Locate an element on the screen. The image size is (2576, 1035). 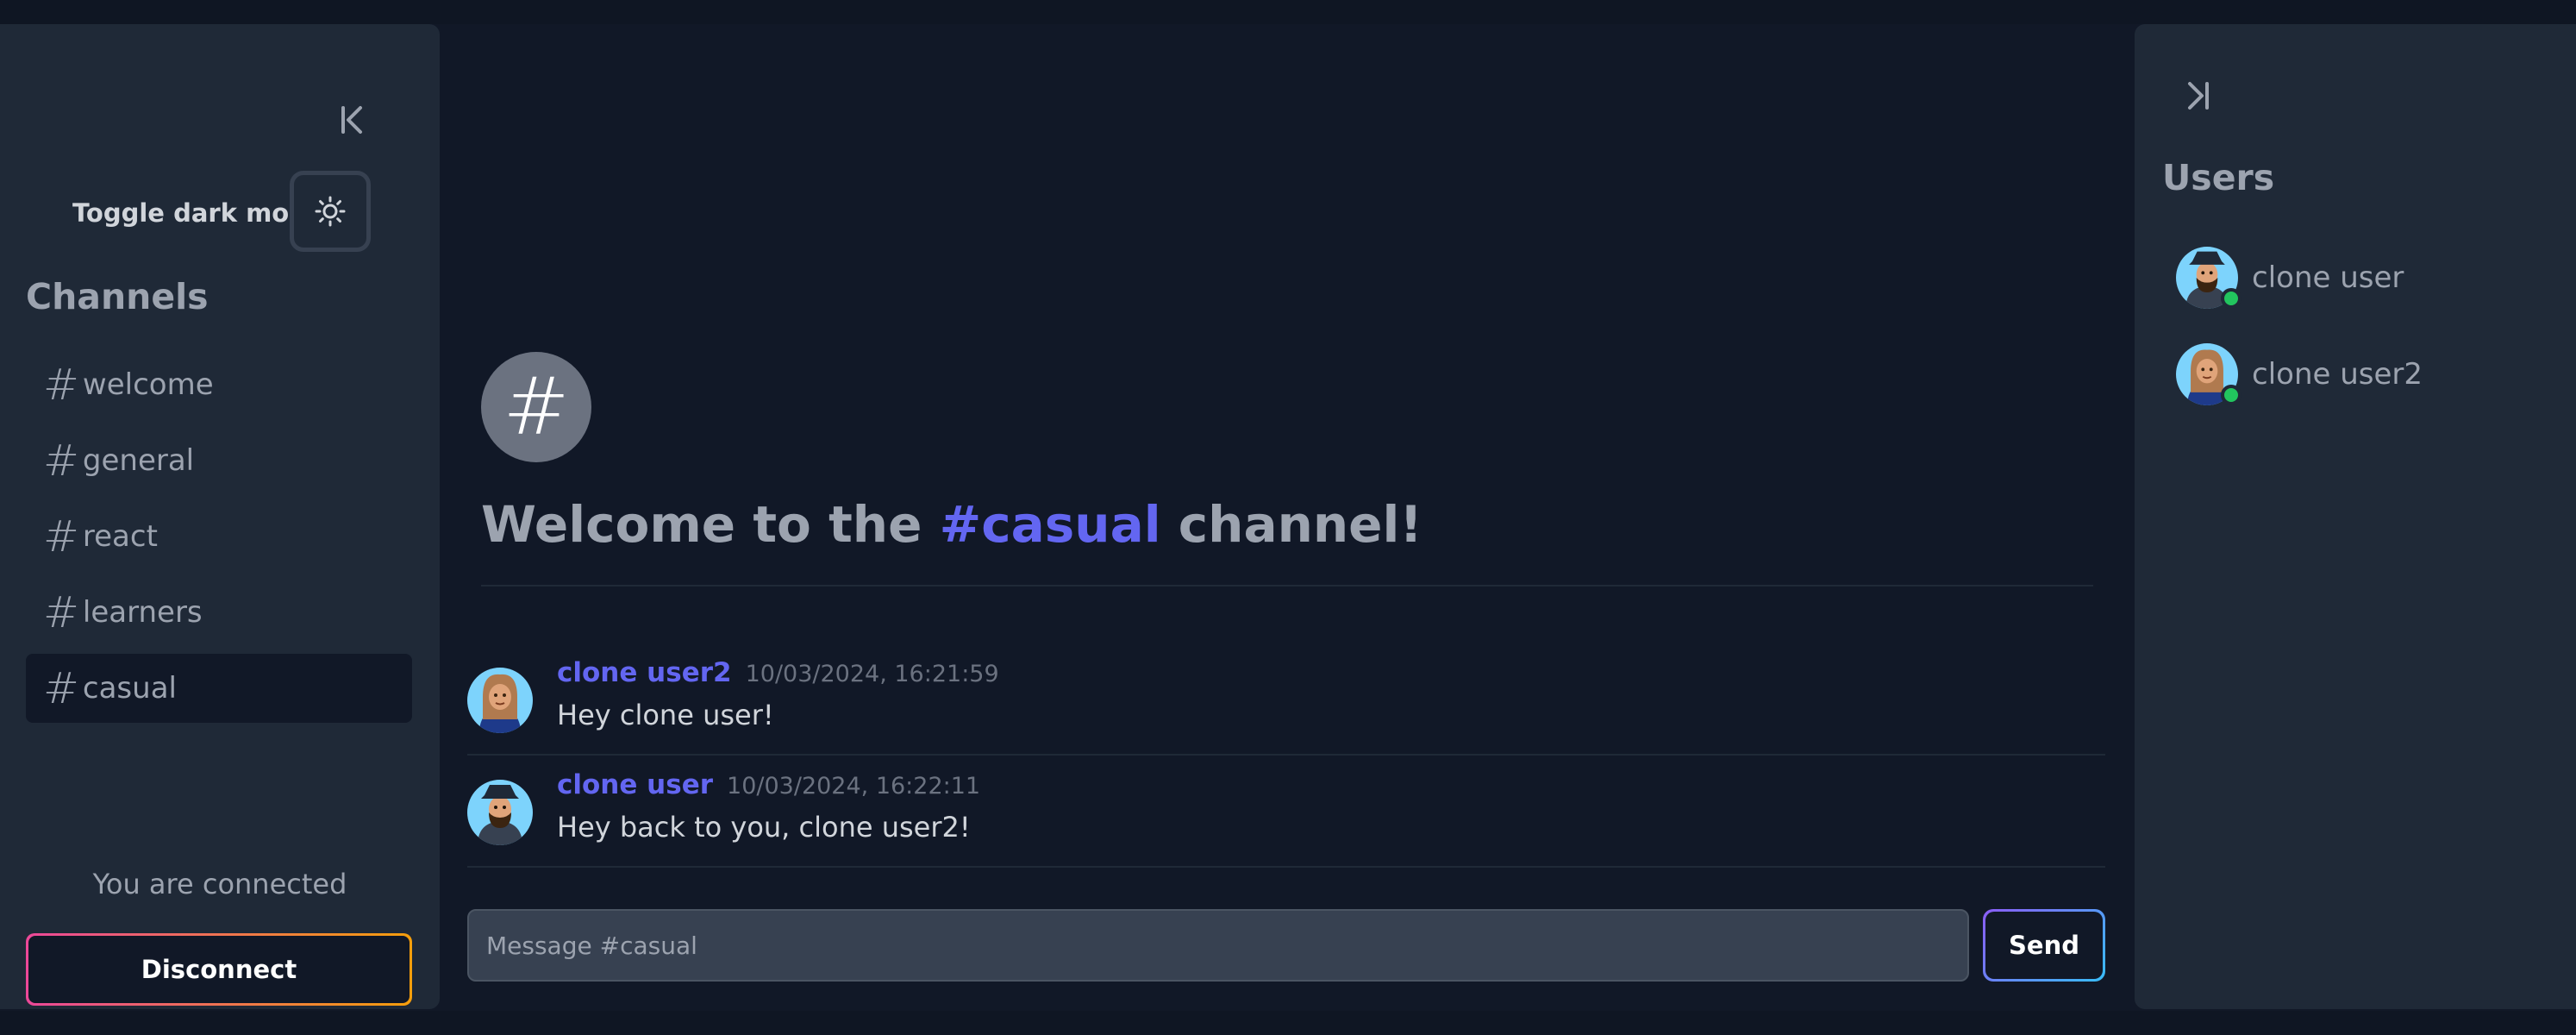
divider is located at coordinates (1287, 586).